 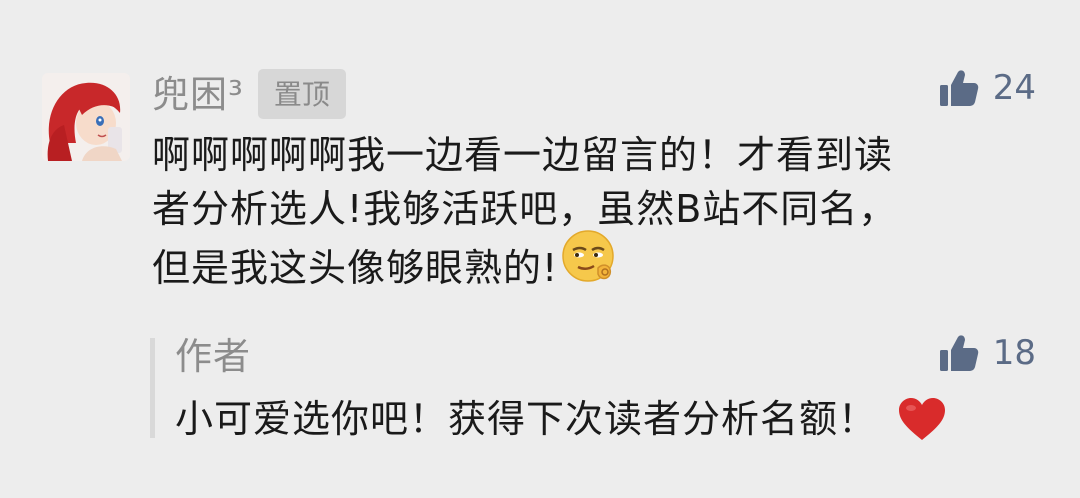 What do you see at coordinates (355, 268) in the screenshot?
I see `comment-line: 但是我这头像够眼熟的!` at bounding box center [355, 268].